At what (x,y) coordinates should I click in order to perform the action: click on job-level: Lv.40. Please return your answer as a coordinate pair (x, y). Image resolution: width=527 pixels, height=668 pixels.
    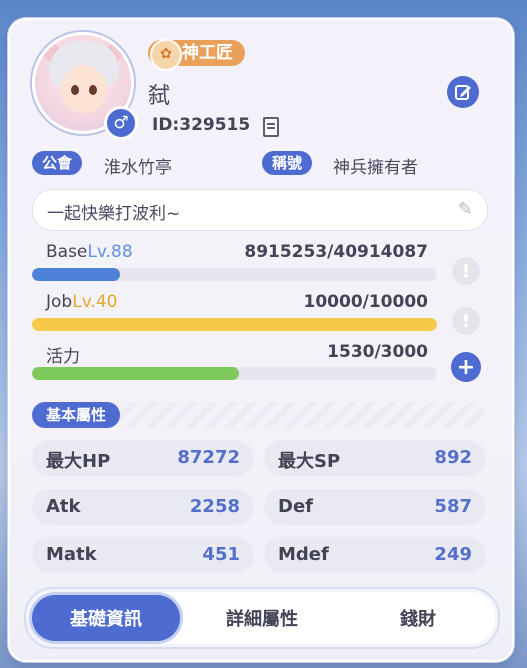
    Looking at the image, I should click on (95, 302).